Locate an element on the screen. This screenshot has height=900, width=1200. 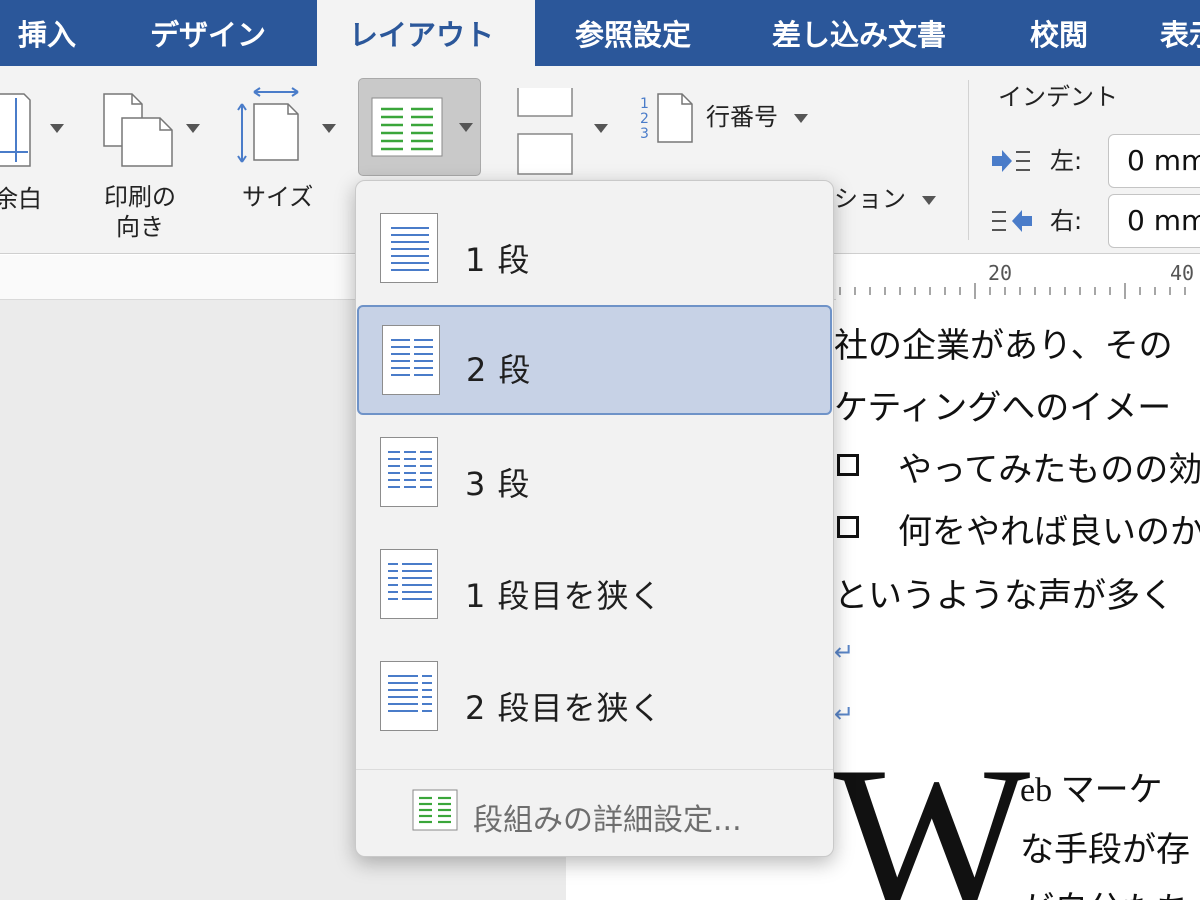
ruler-ticks is located at coordinates (1012, 291).